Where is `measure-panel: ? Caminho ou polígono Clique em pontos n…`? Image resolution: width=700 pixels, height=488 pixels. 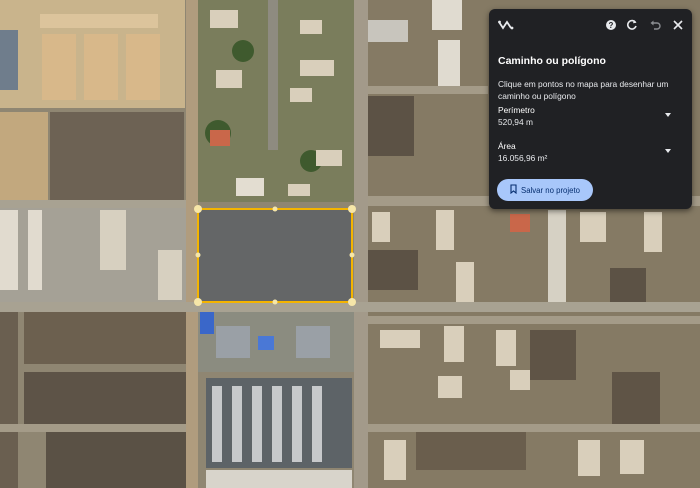 measure-panel: ? Caminho ou polígono Clique em pontos n… is located at coordinates (590, 109).